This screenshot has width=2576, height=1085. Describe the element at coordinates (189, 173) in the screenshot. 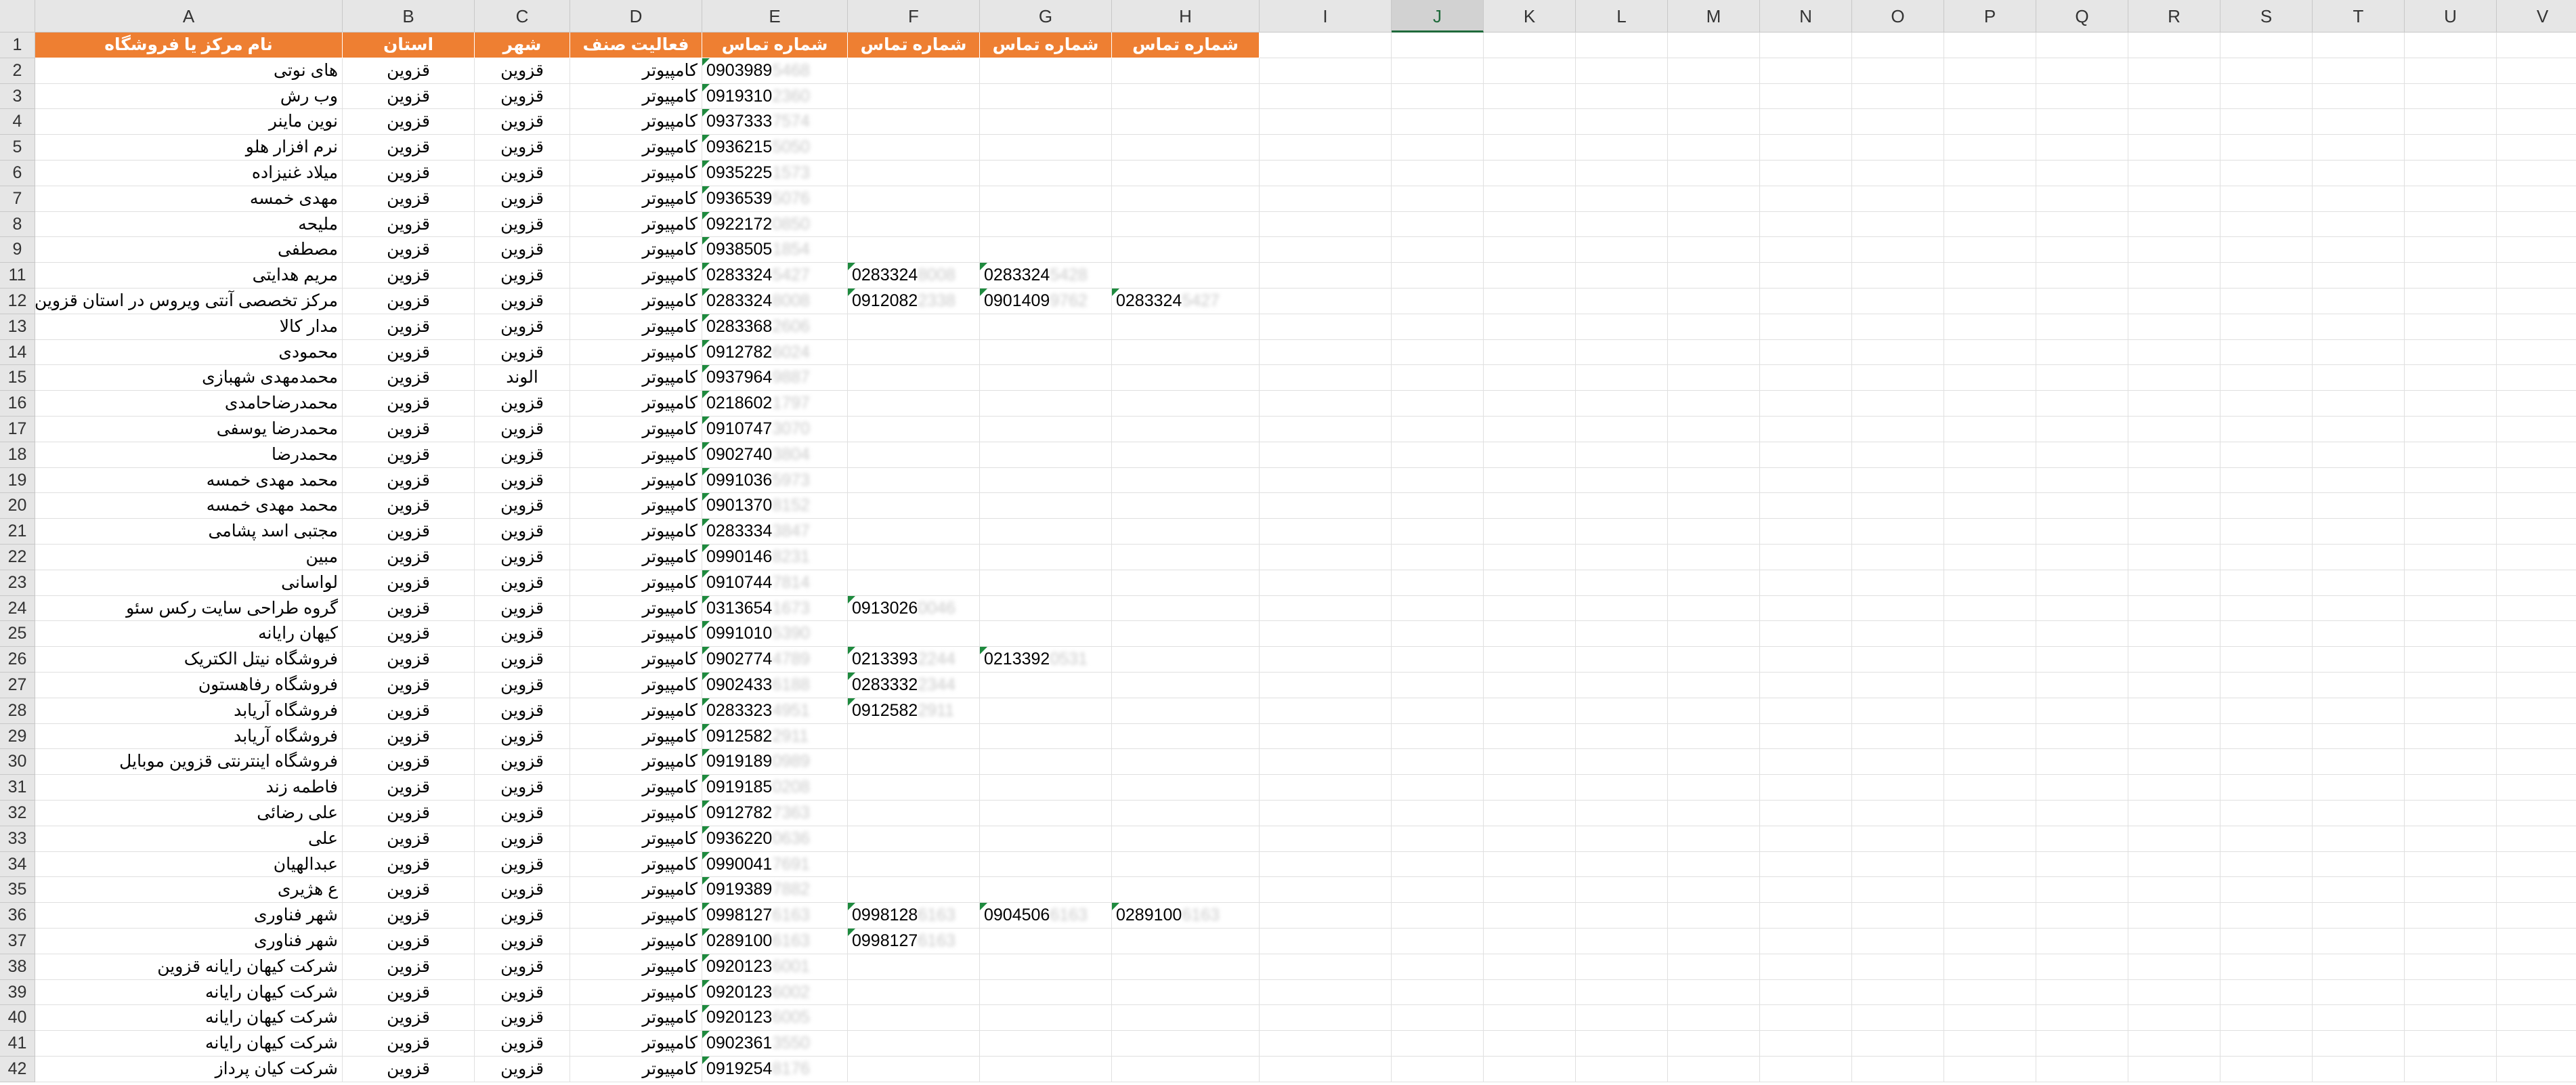

I see `cell-name: میلاد غنیزاده` at that location.